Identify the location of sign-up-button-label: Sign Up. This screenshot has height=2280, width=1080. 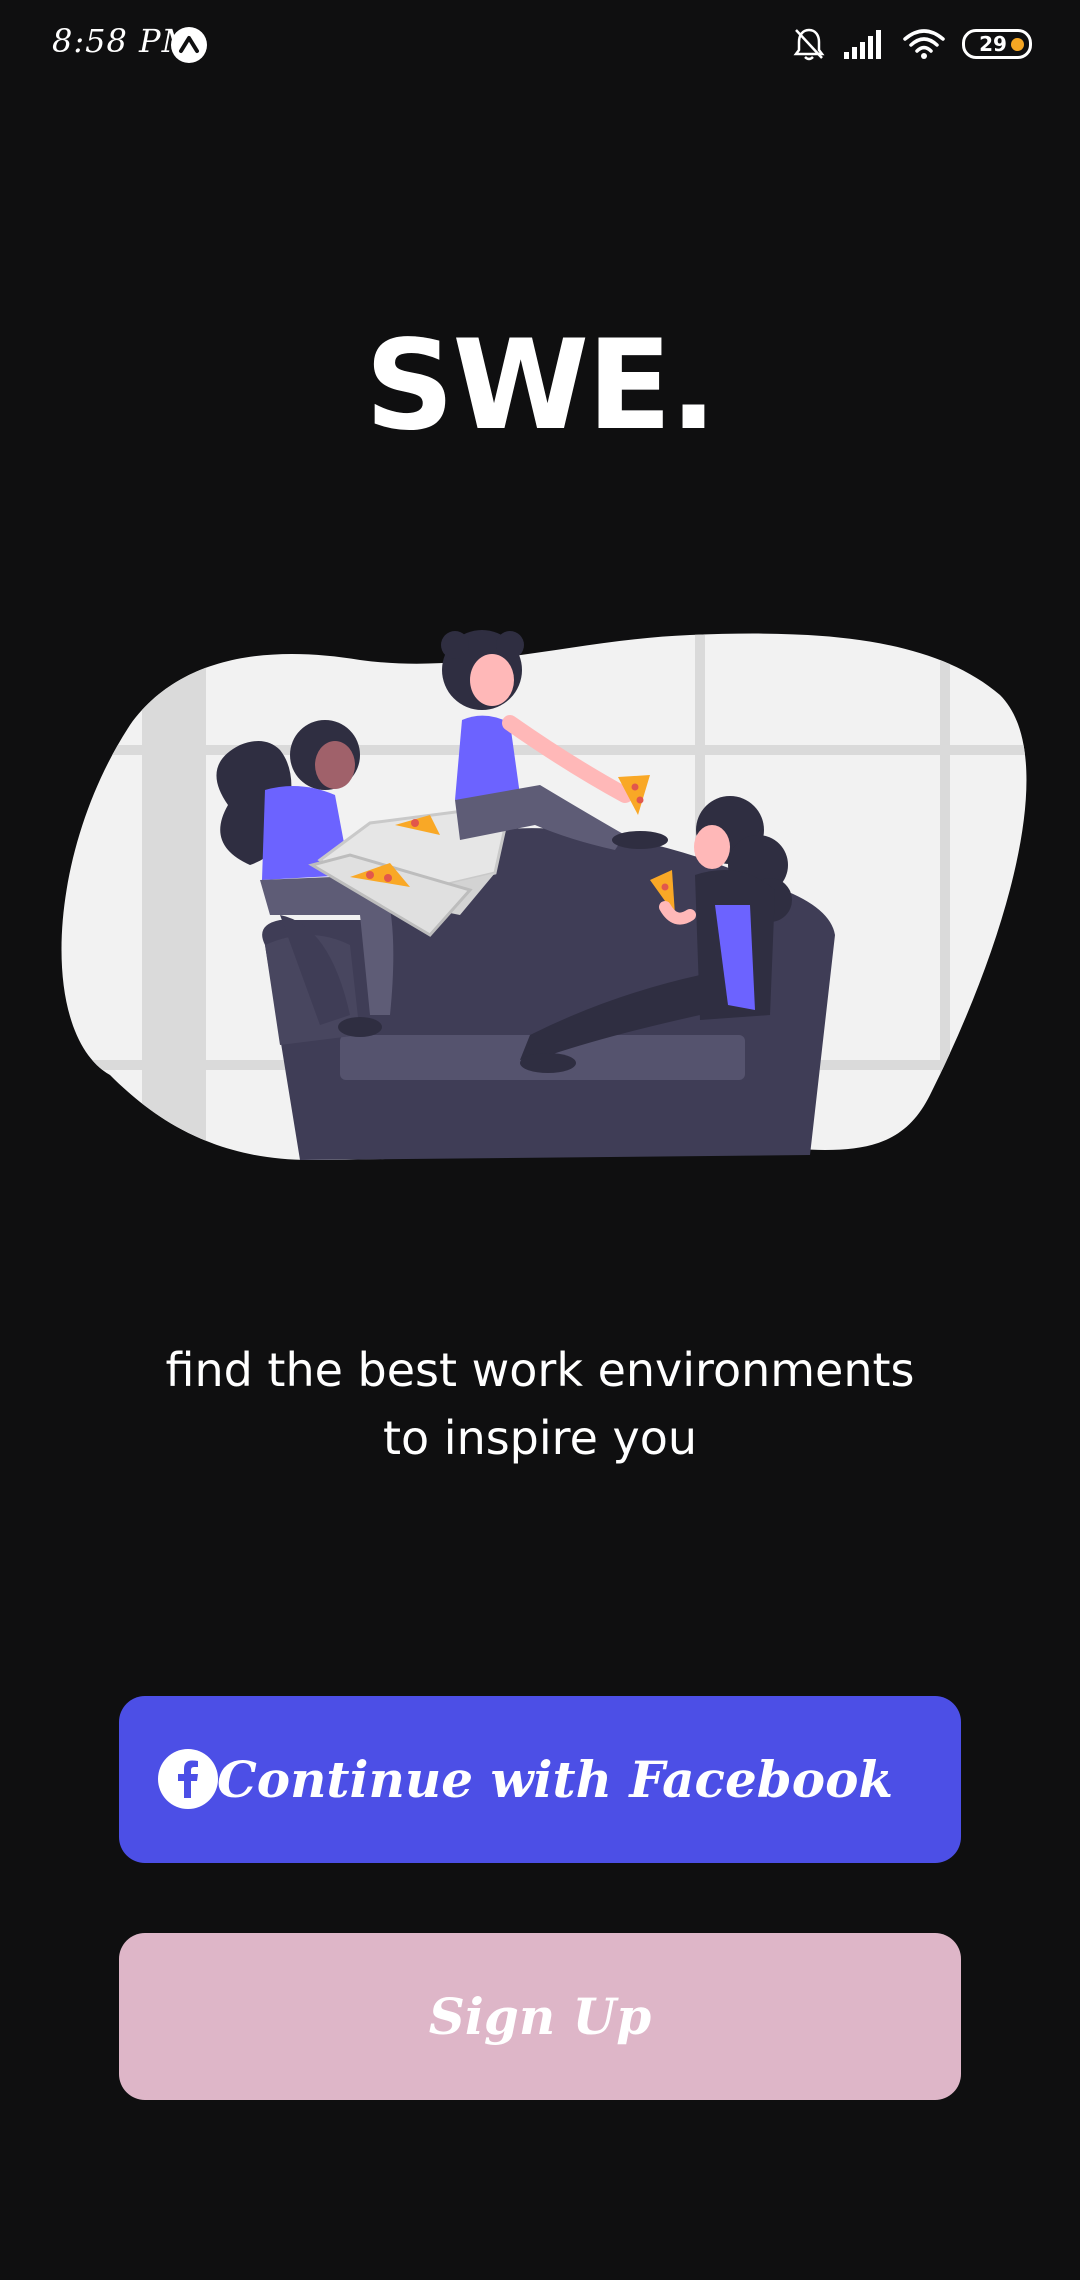
(540, 2016).